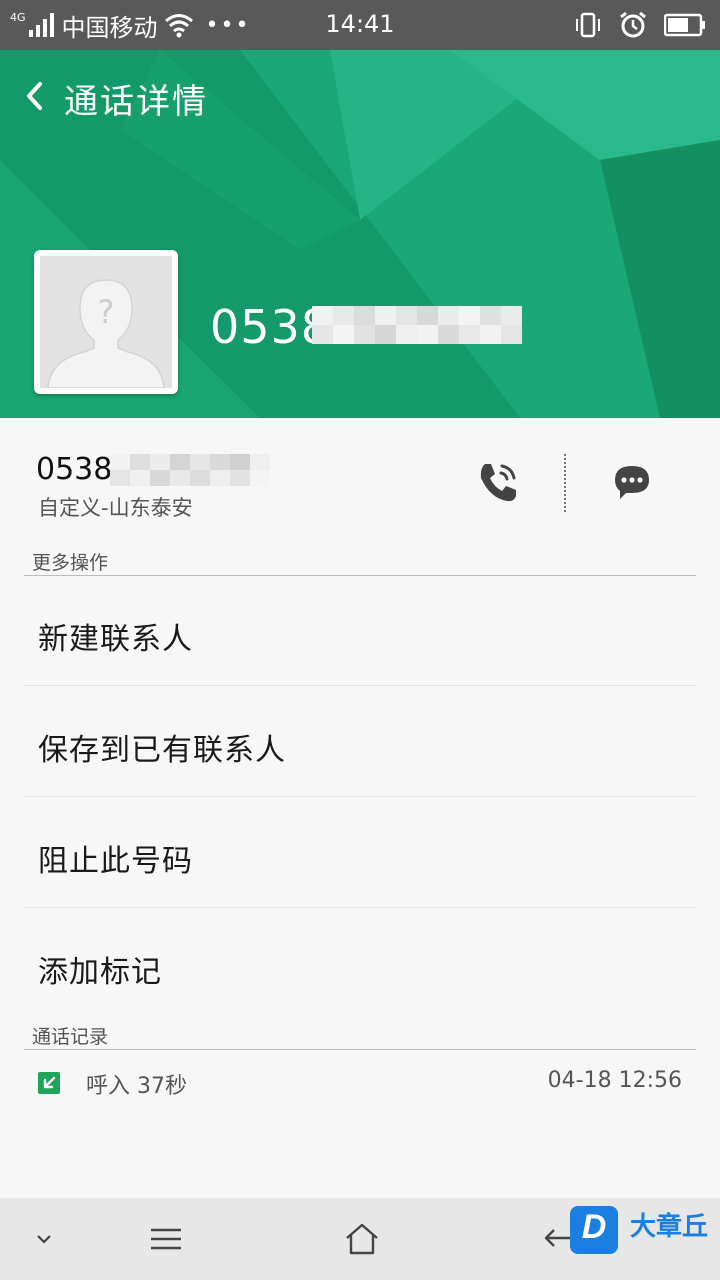 This screenshot has height=1280, width=720. What do you see at coordinates (49, 1083) in the screenshot?
I see `incoming-call-icon` at bounding box center [49, 1083].